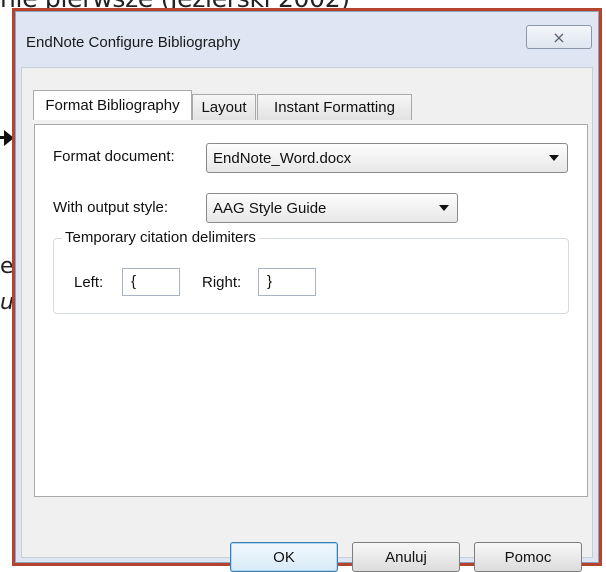 The width and height of the screenshot is (606, 572). I want to click on tab-label: Instant Formatting, so click(334, 107).